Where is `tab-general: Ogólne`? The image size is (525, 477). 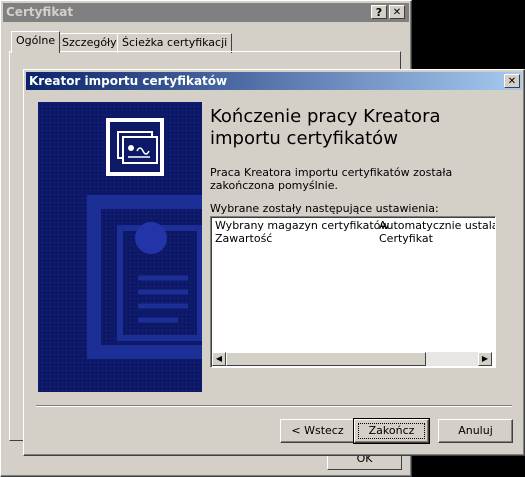 tab-general: Ogólne is located at coordinates (36, 42).